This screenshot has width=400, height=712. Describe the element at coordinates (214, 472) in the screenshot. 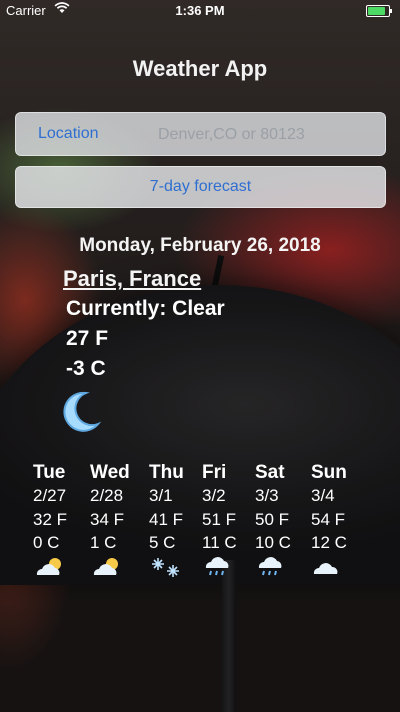

I see `forecast-day-name: Fri` at that location.